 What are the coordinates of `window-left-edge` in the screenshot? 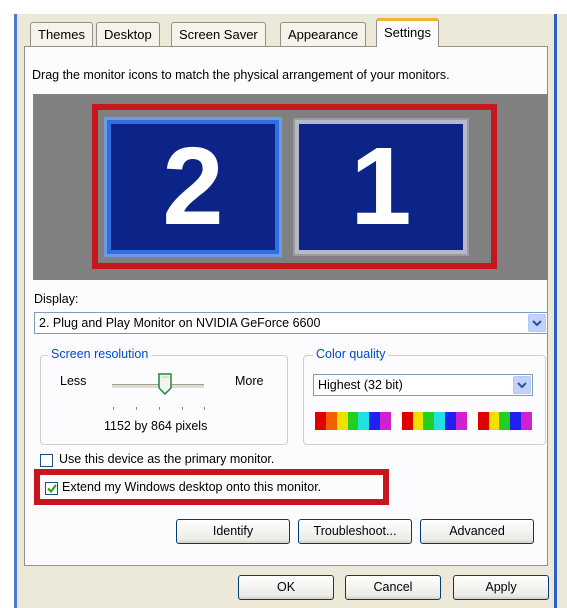 It's located at (7, 304).